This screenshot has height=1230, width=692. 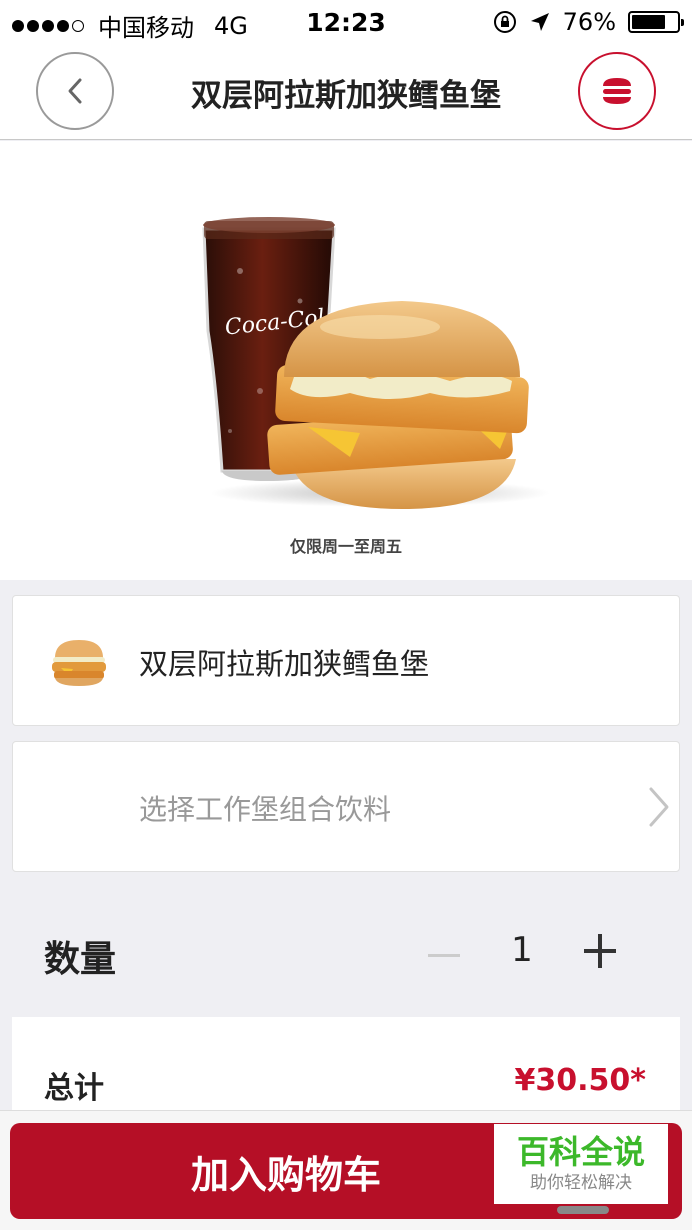 What do you see at coordinates (346, 95) in the screenshot?
I see `page-title: 双层阿拉斯加狭鳕鱼堡` at bounding box center [346, 95].